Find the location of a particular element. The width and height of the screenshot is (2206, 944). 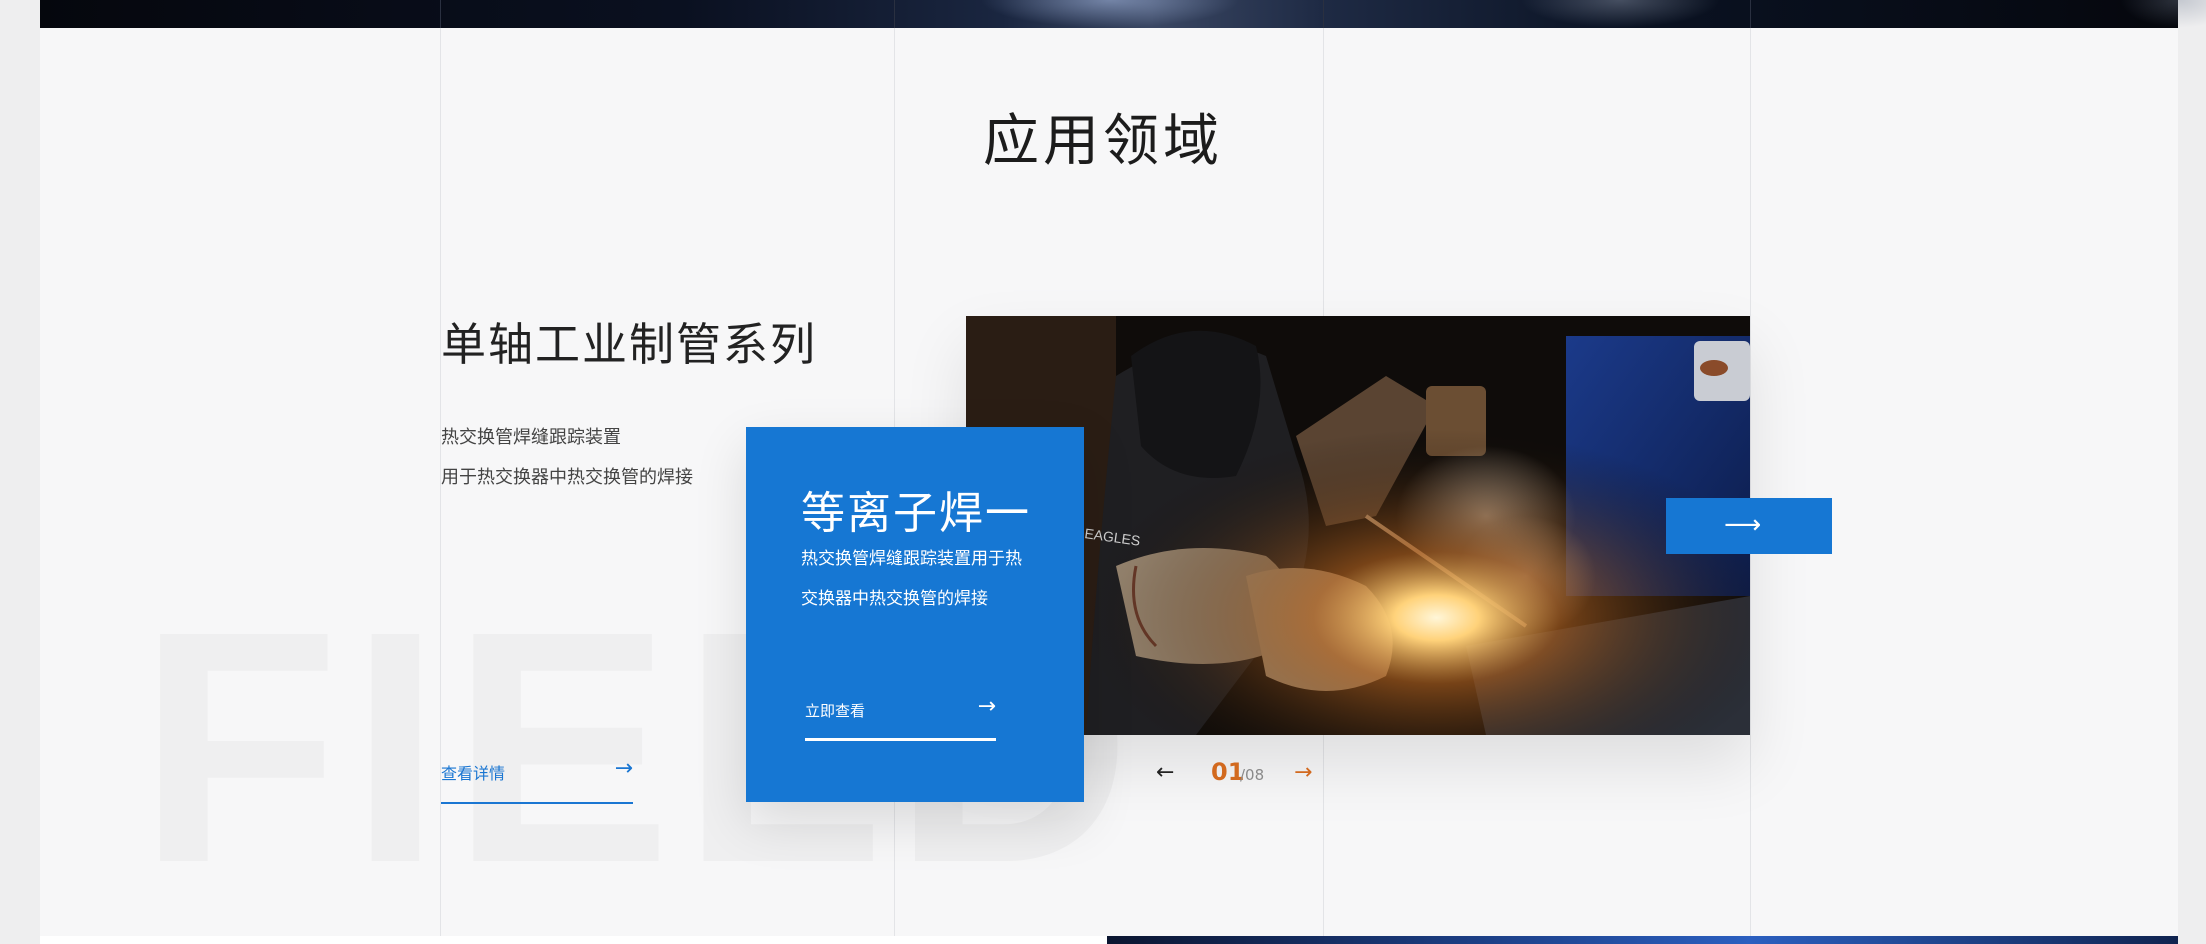

view-now-link: 立即查看 → is located at coordinates (900, 717).